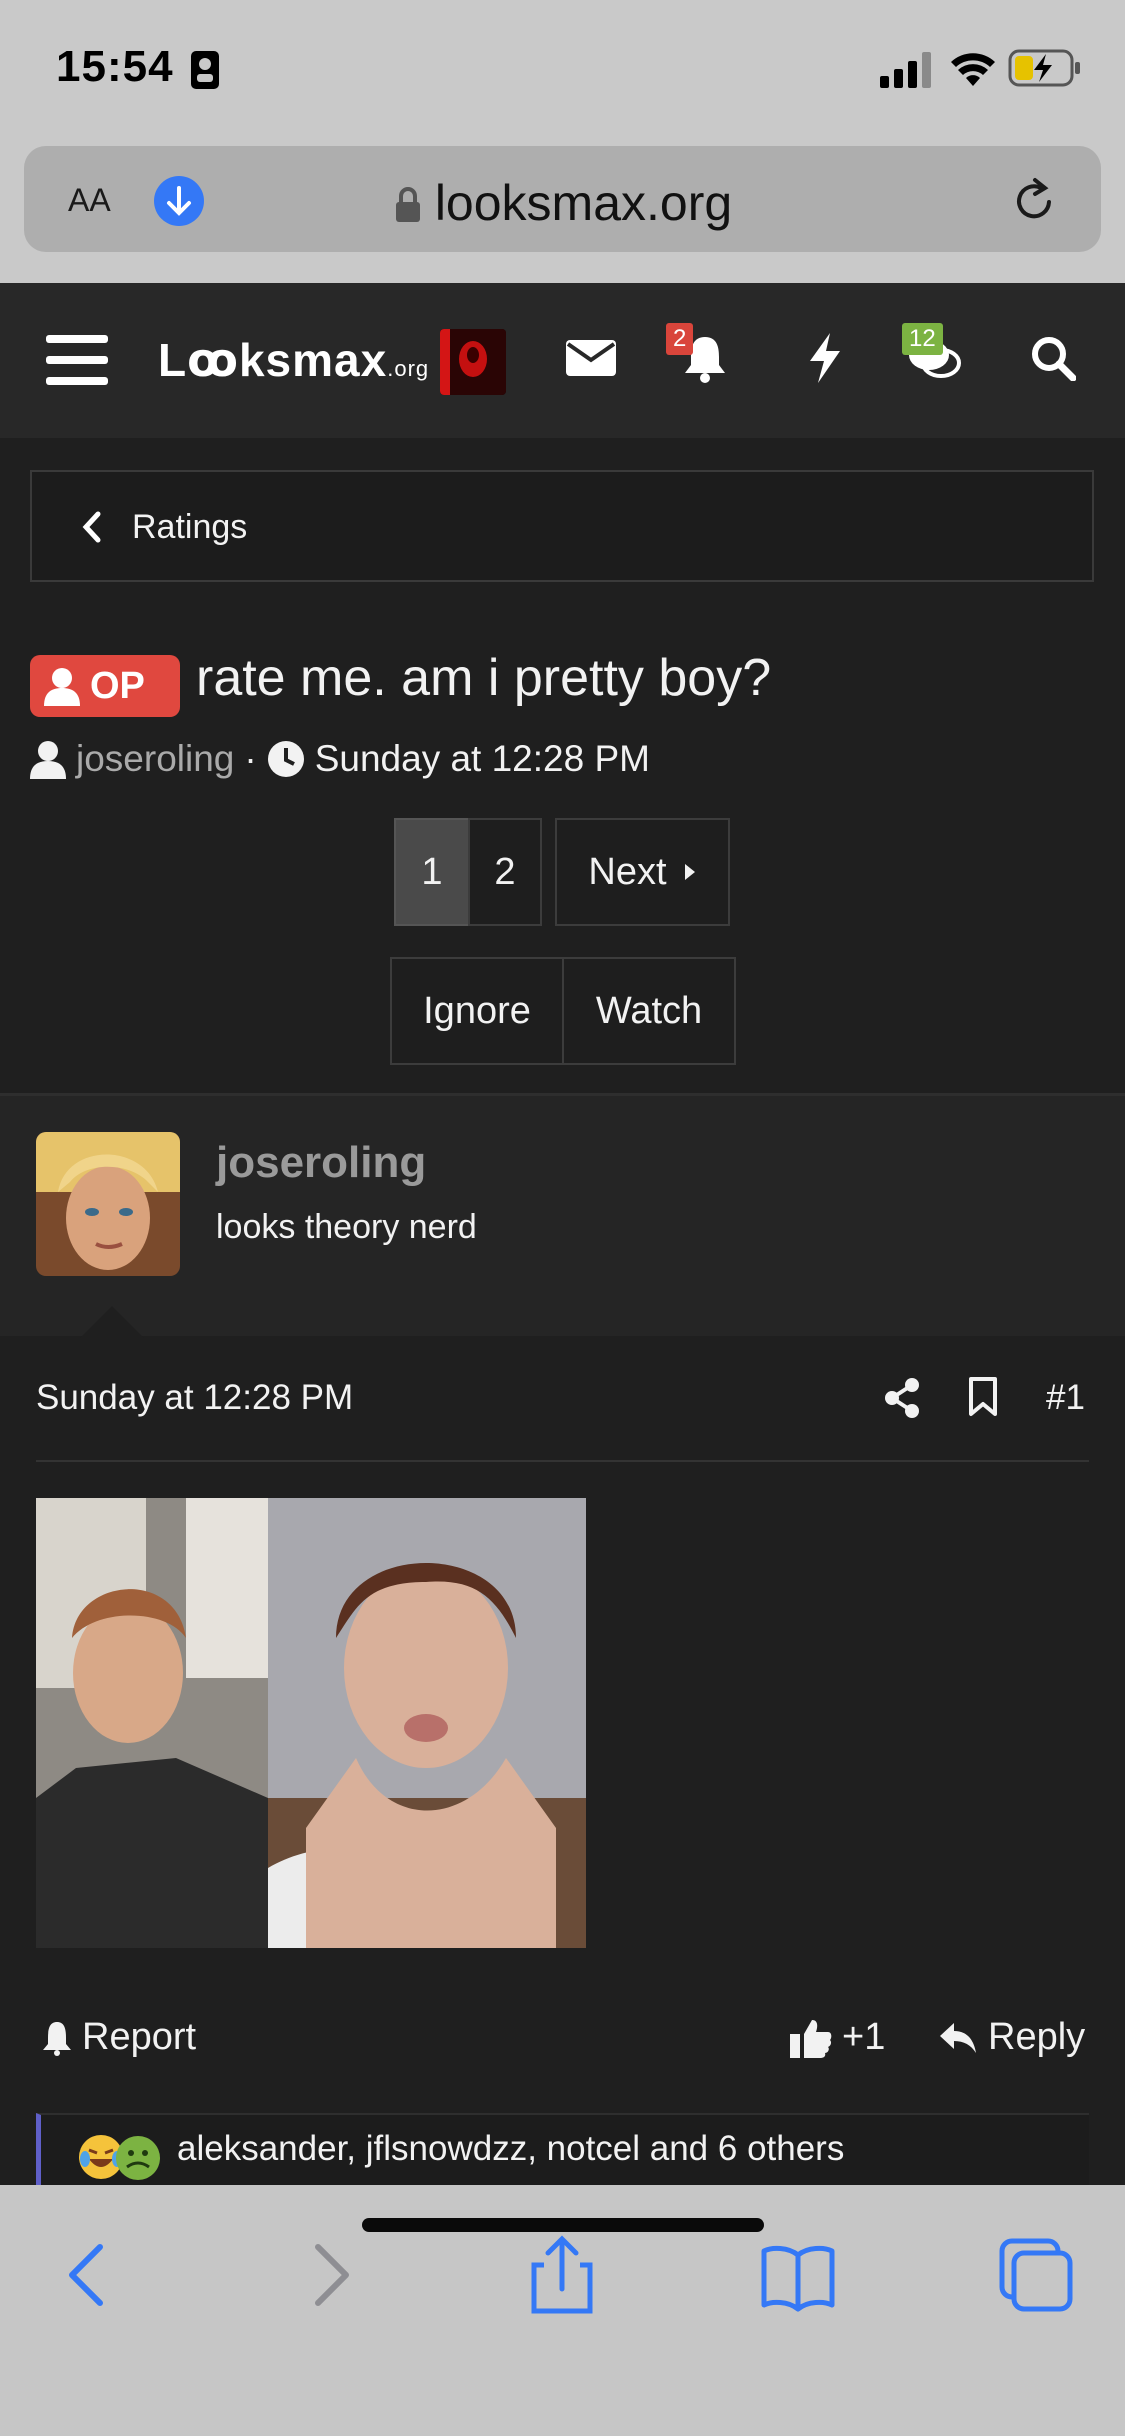 The width and height of the screenshot is (1125, 2436). I want to click on breadcrumb-label: Ratings, so click(190, 527).